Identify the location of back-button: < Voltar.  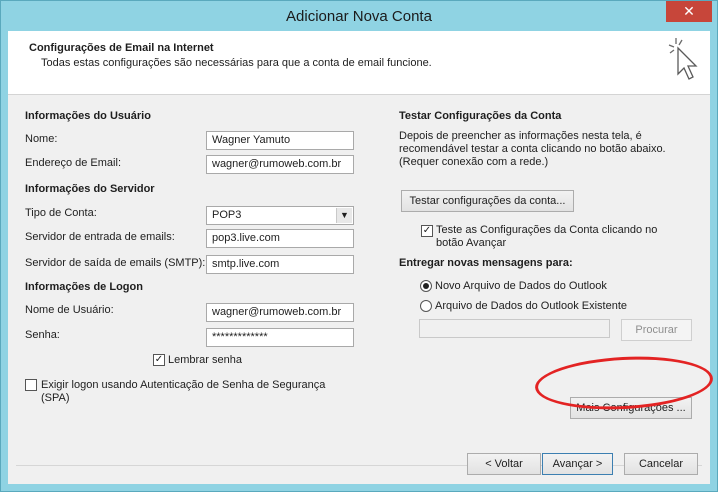
(504, 464).